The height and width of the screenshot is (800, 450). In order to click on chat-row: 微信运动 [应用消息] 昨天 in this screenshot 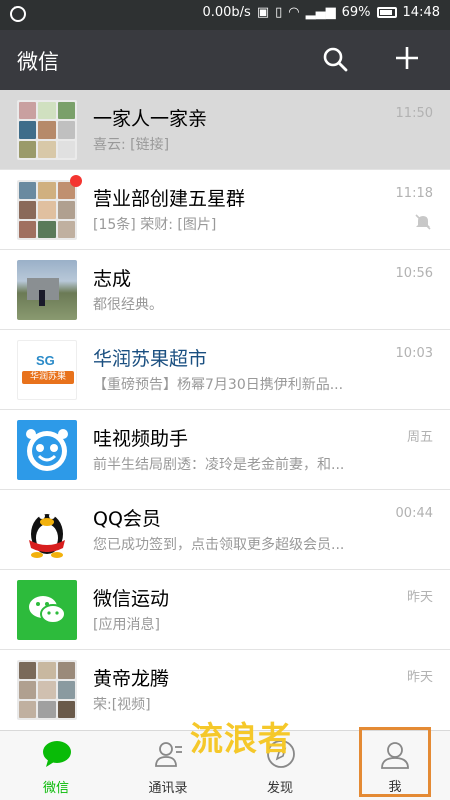, I will do `click(225, 610)`.